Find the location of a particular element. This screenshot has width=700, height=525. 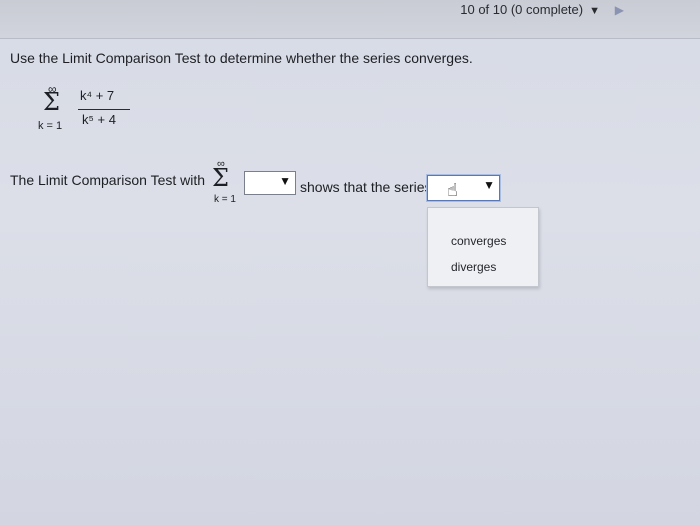

comparison-series-dropdown: ▼ is located at coordinates (270, 183).